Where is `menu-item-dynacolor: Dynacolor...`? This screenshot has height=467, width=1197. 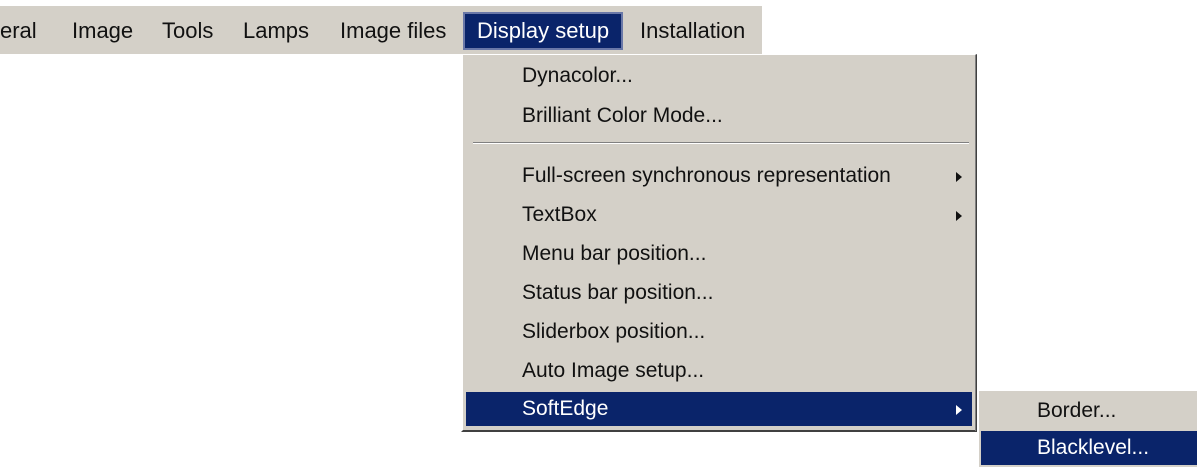
menu-item-dynacolor: Dynacolor... is located at coordinates (719, 76).